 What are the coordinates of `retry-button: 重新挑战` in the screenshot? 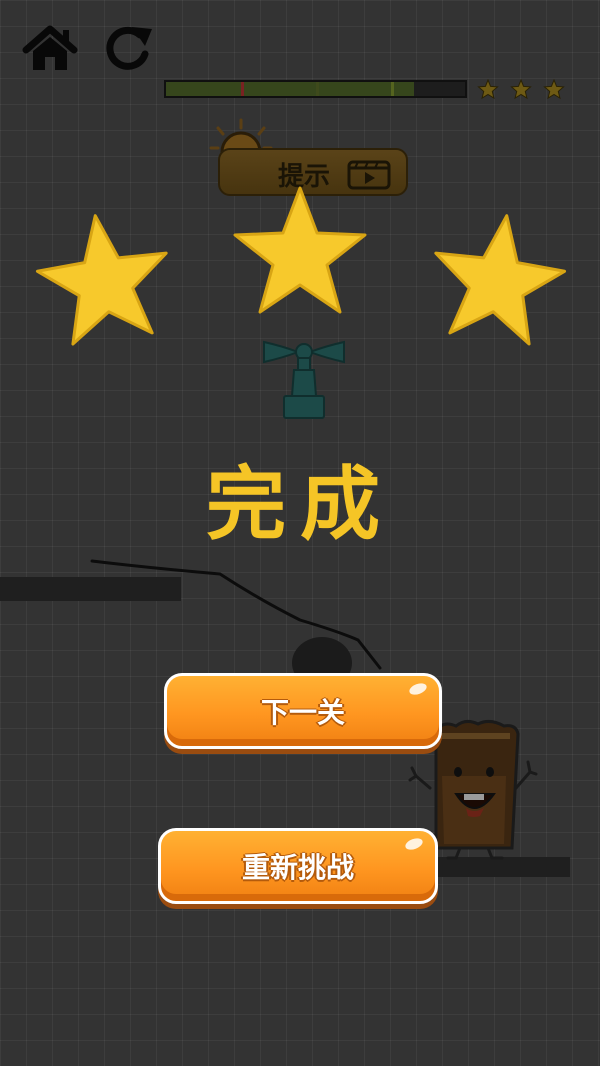 It's located at (298, 866).